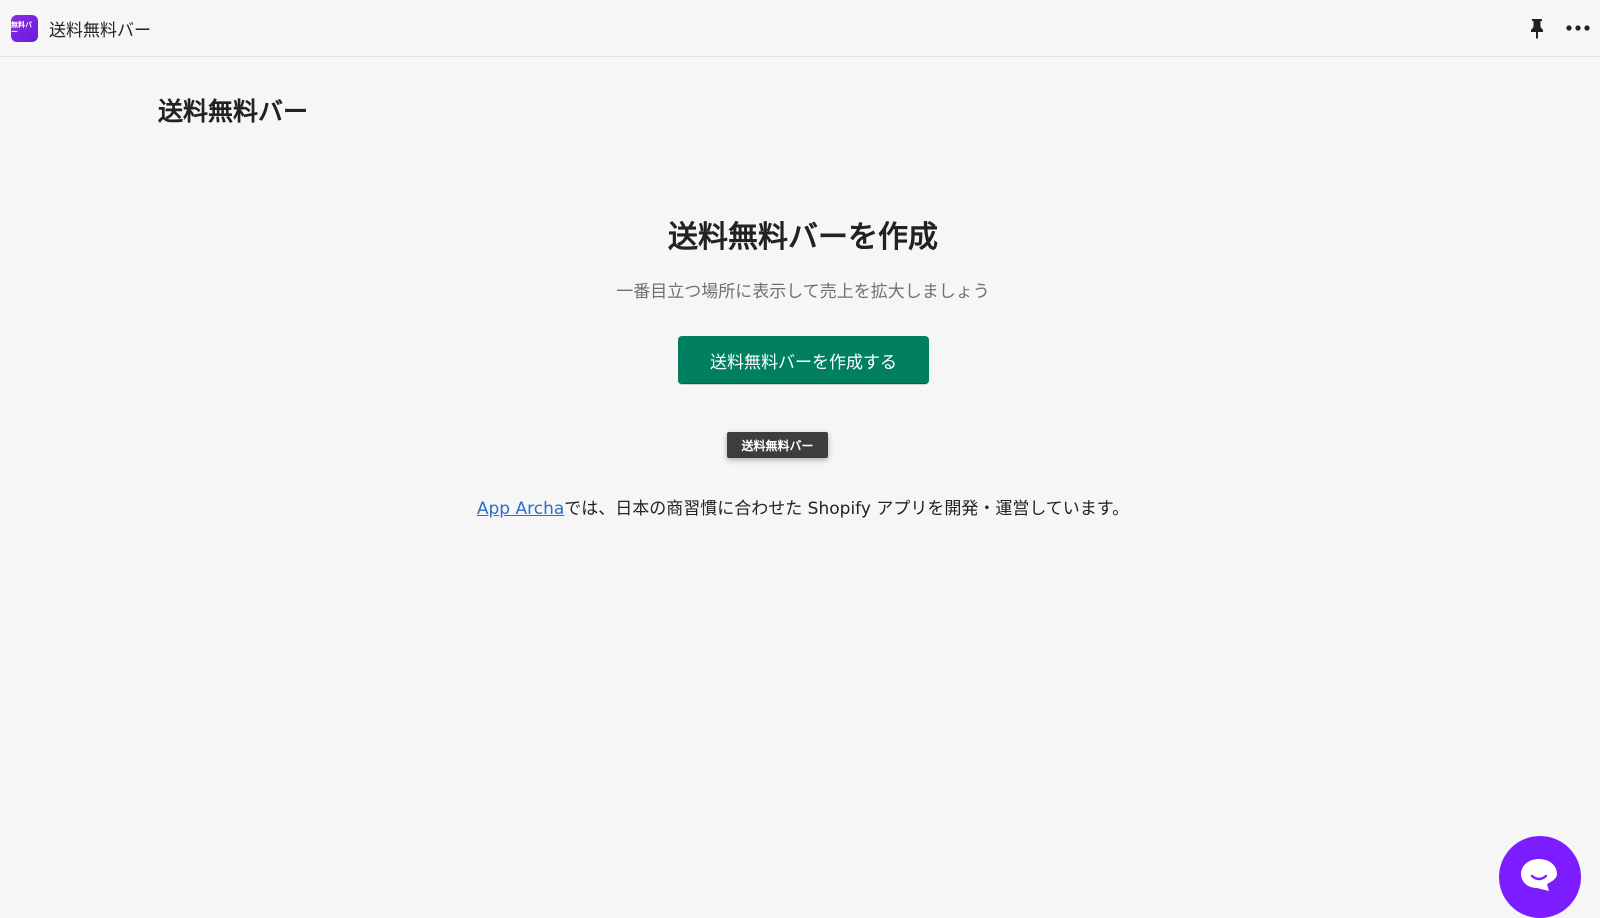 This screenshot has height=918, width=1600. I want to click on preview-badge-label: 送料無料バー, so click(777, 445).